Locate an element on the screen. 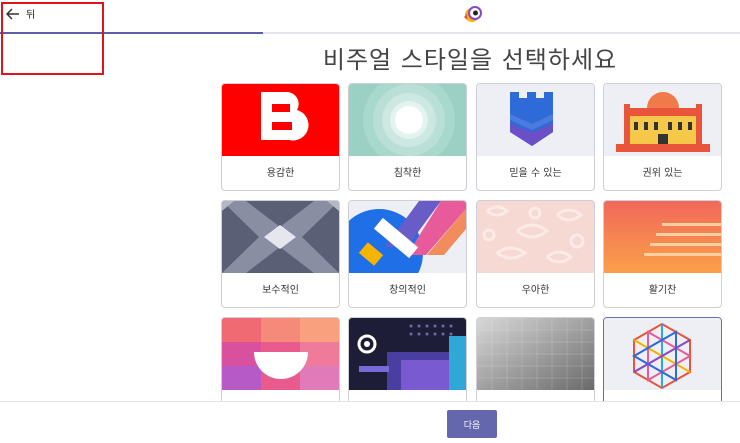 The image size is (740, 443). style-card-minimal is located at coordinates (535, 359).